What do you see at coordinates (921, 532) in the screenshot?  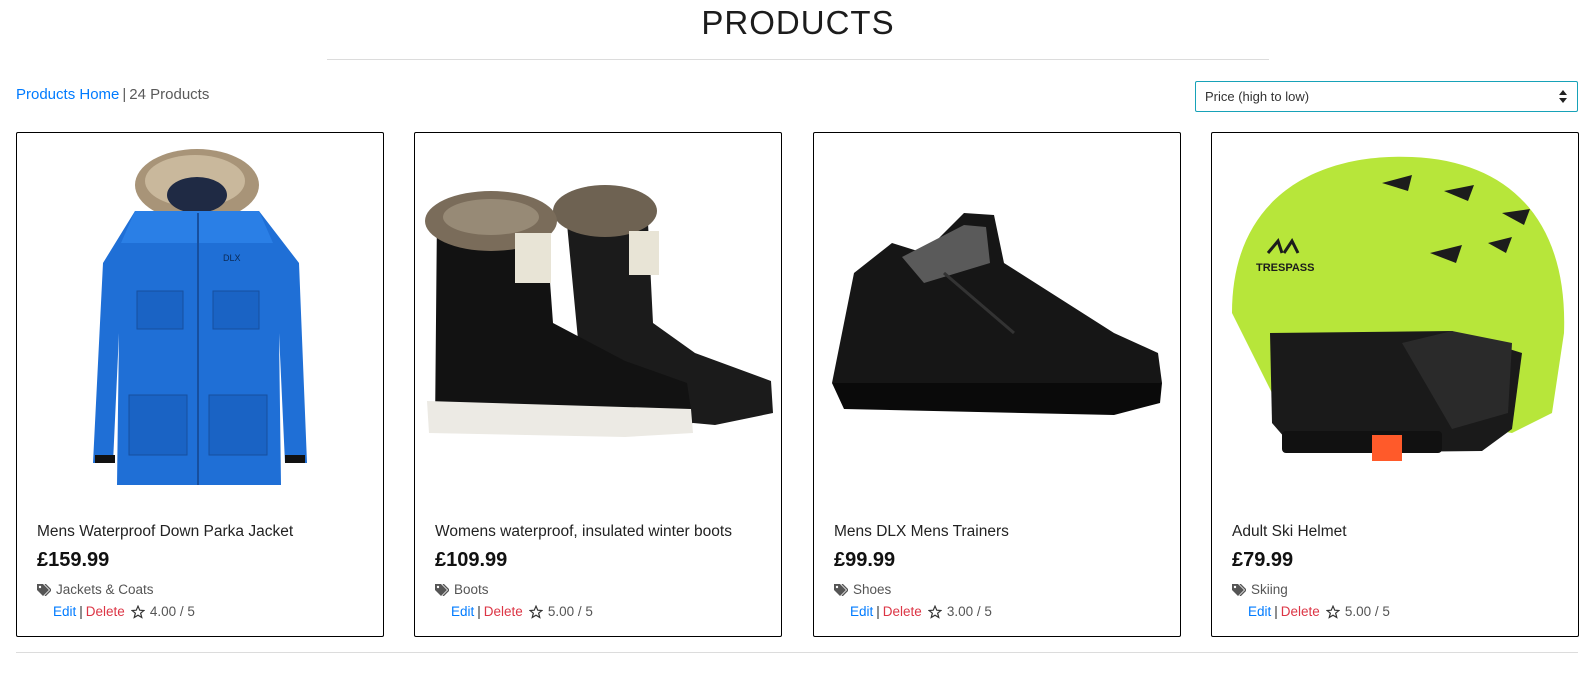 I see `product-name: Mens DLX Mens Trainers` at bounding box center [921, 532].